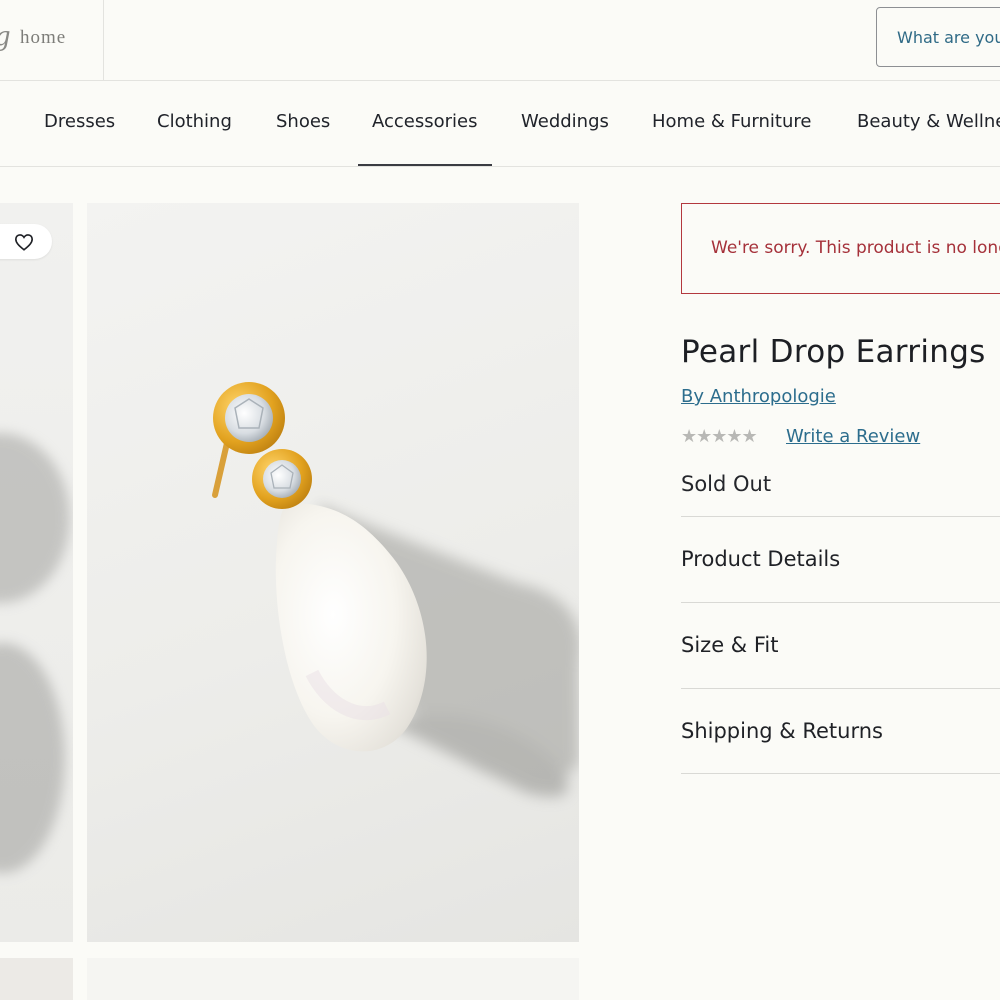  What do you see at coordinates (726, 484) in the screenshot?
I see `stock-status: Sold Out` at bounding box center [726, 484].